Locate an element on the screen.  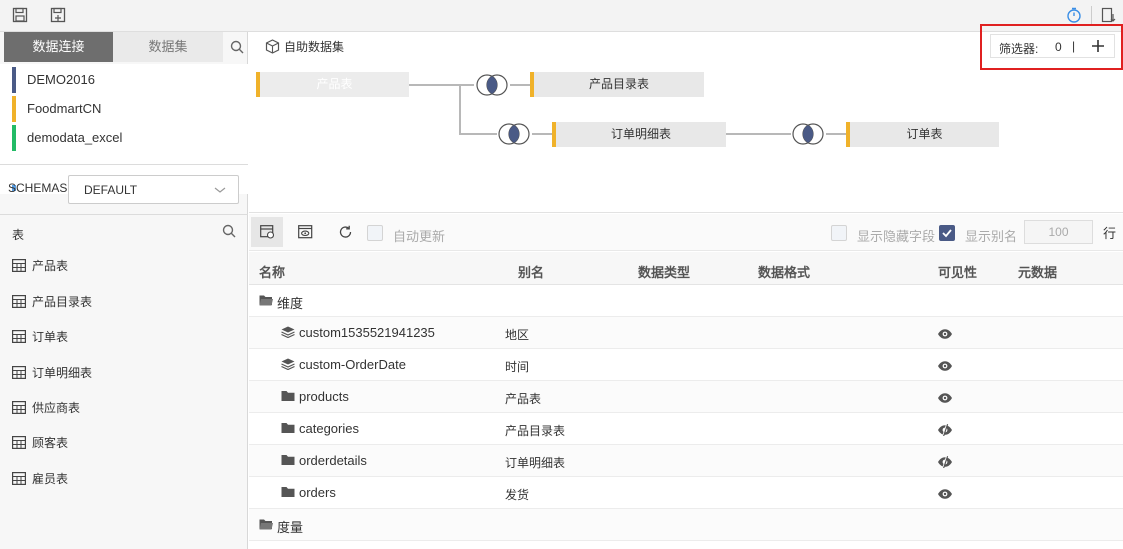
refresh-button is located at coordinates (345, 232).